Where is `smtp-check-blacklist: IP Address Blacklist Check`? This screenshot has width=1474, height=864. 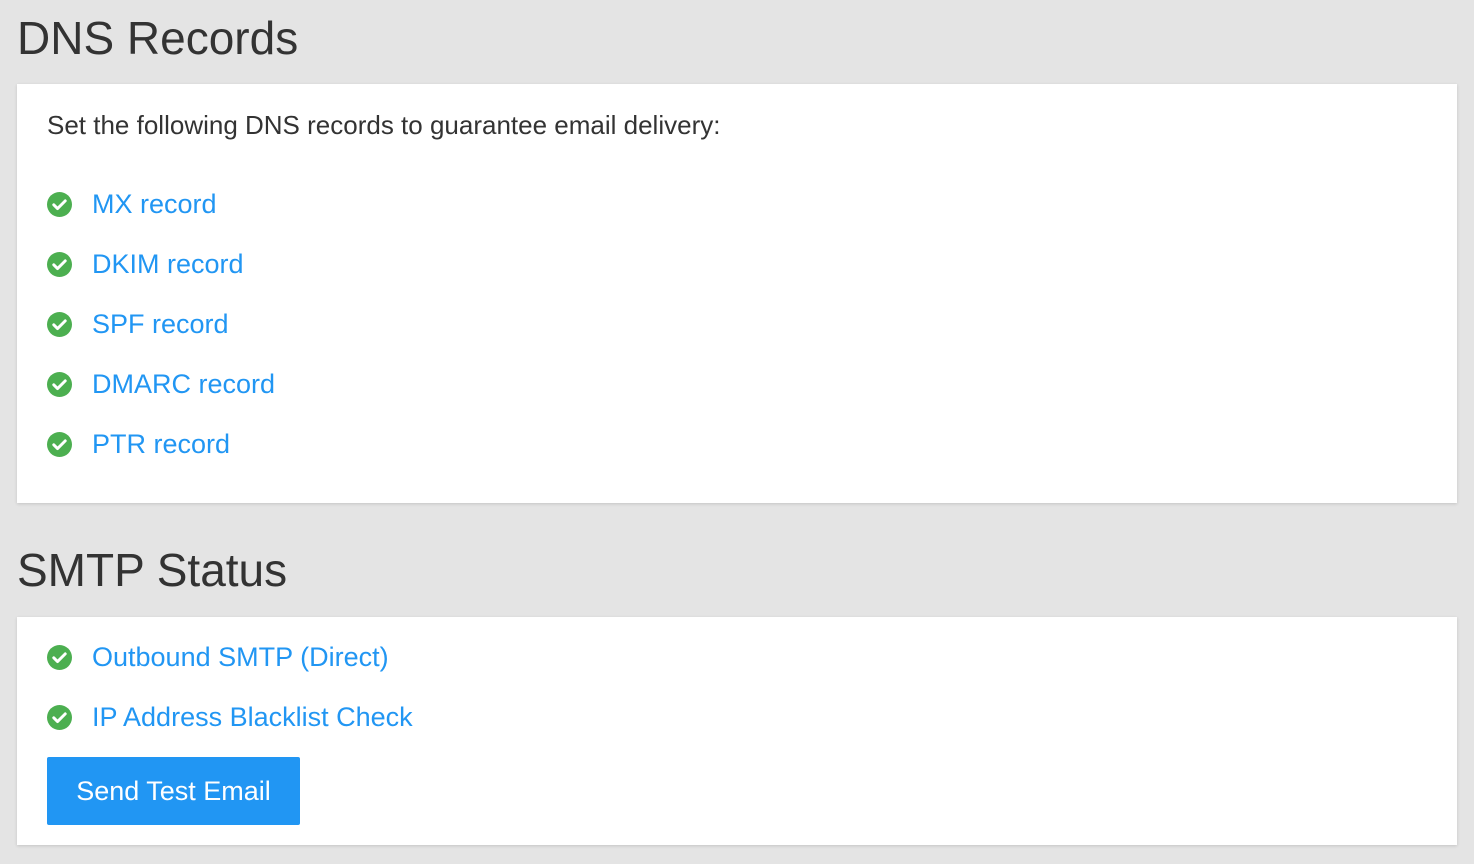
smtp-check-blacklist: IP Address Blacklist Check is located at coordinates (230, 727).